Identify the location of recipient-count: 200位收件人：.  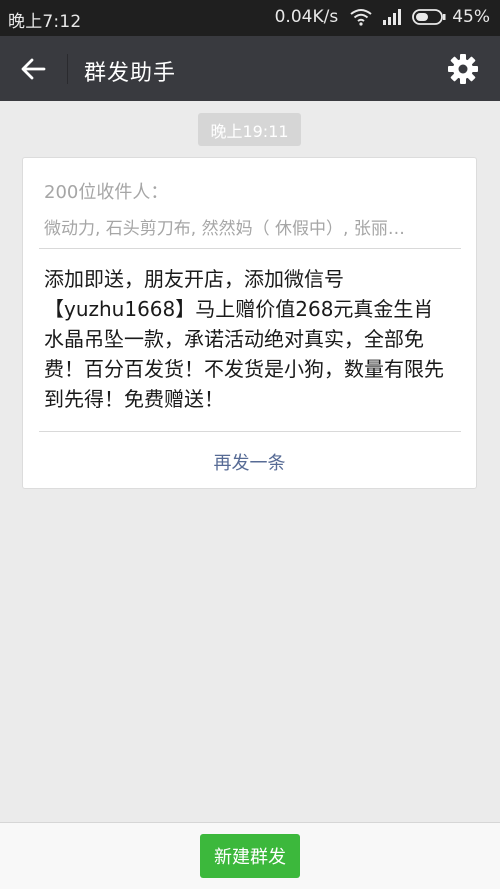
(106, 192).